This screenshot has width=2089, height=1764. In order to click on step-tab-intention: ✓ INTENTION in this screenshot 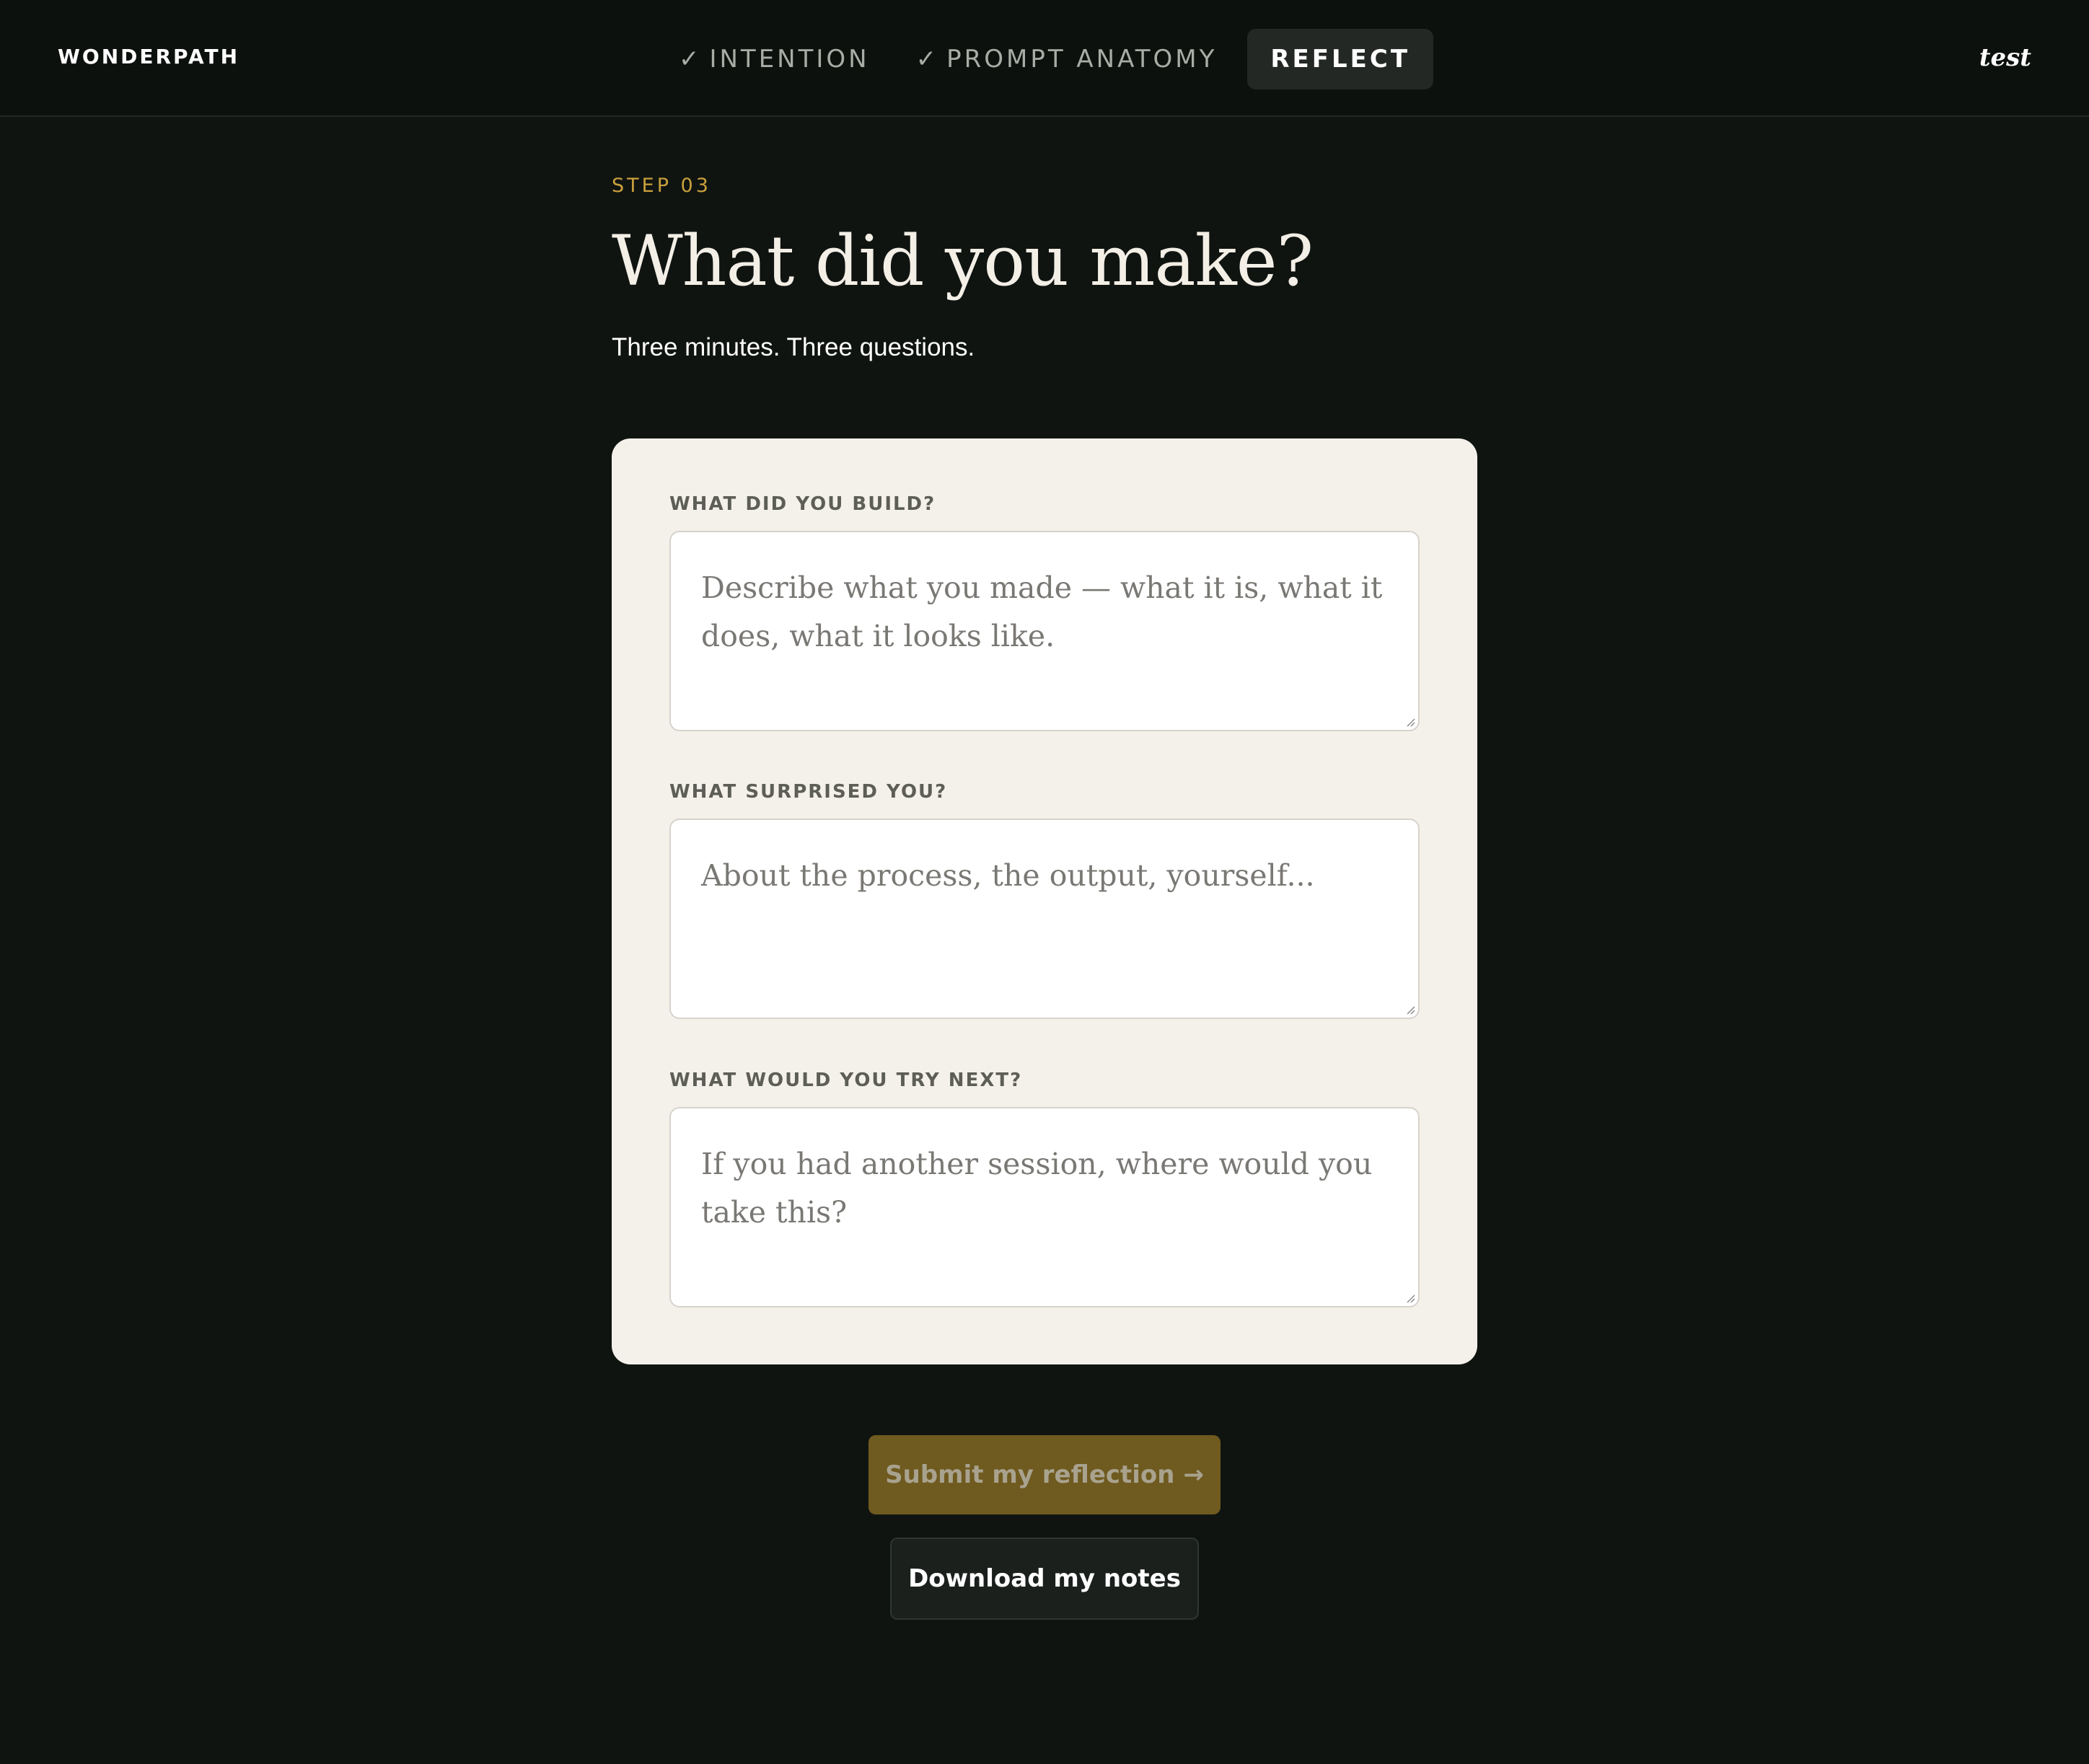, I will do `click(774, 59)`.